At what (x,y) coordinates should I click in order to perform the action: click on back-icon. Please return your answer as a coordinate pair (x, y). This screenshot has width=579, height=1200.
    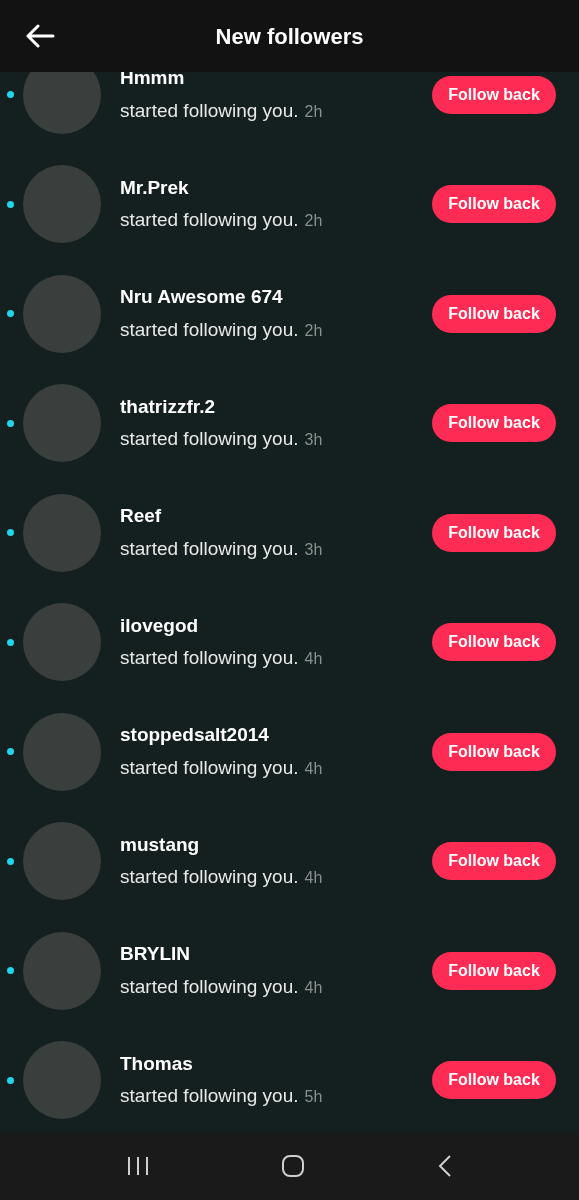
    Looking at the image, I should click on (445, 1166).